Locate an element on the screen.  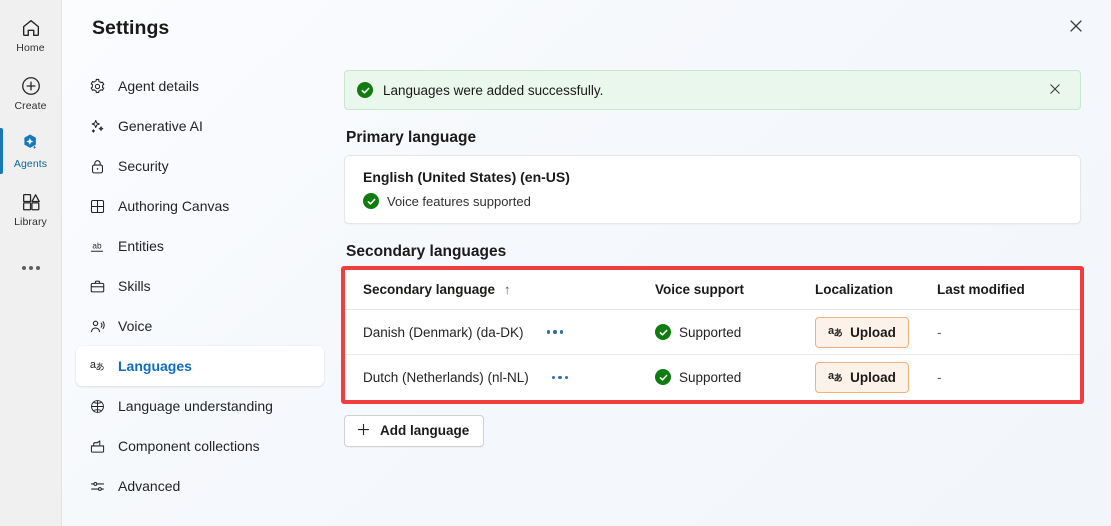
success-message-bar: Languages were added successfully. is located at coordinates (712, 90).